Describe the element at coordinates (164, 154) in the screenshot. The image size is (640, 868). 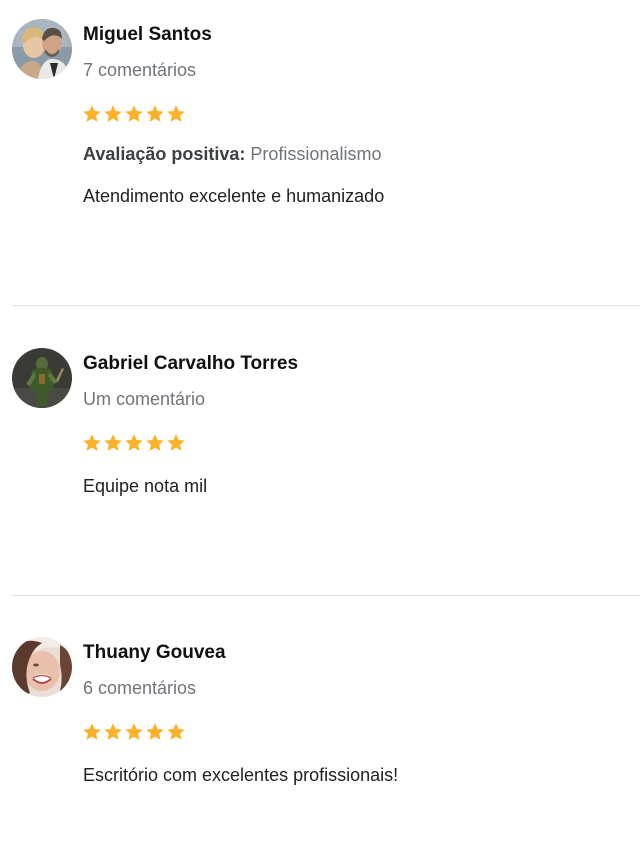
I see `positive-review-label: Avaliação positiva:` at that location.